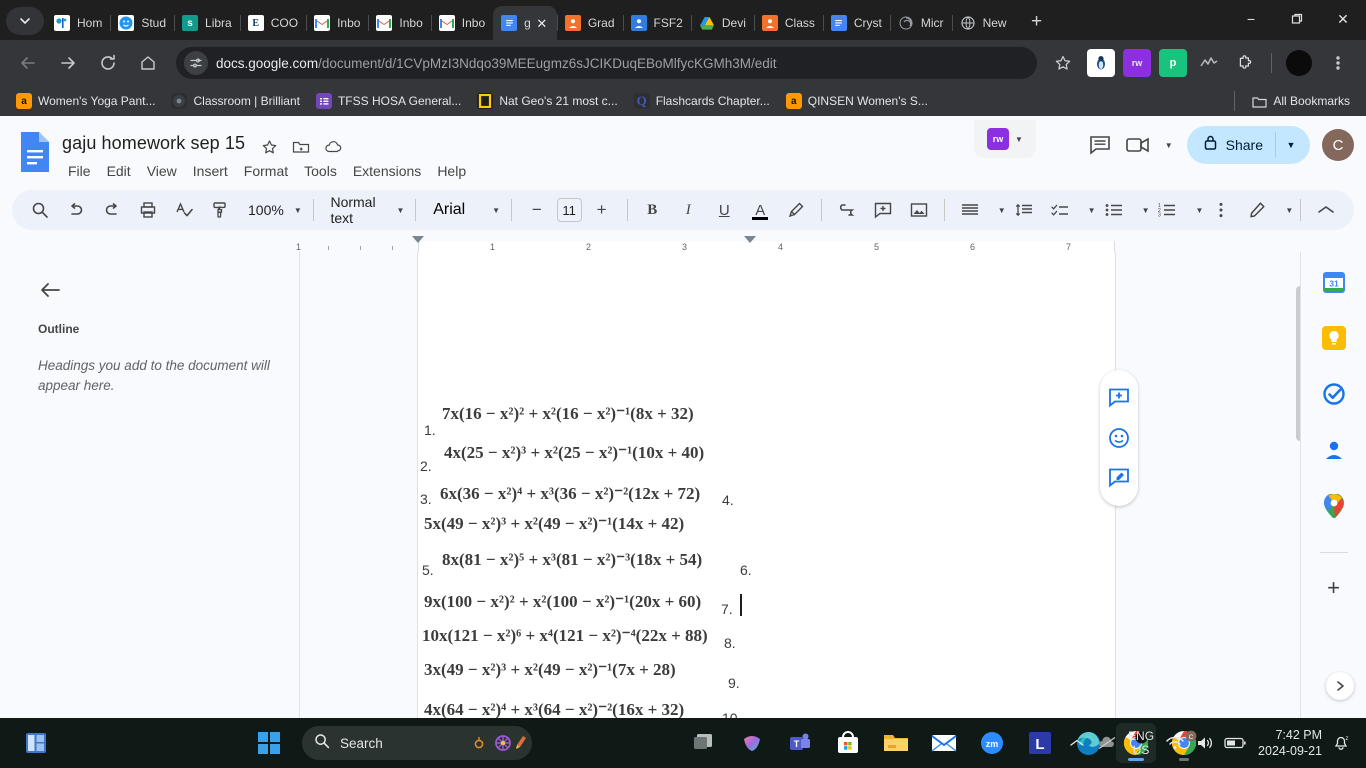 Image resolution: width=1366 pixels, height=768 pixels. Describe the element at coordinates (1333, 588) in the screenshot. I see `add-side-panel-app-button: +` at that location.